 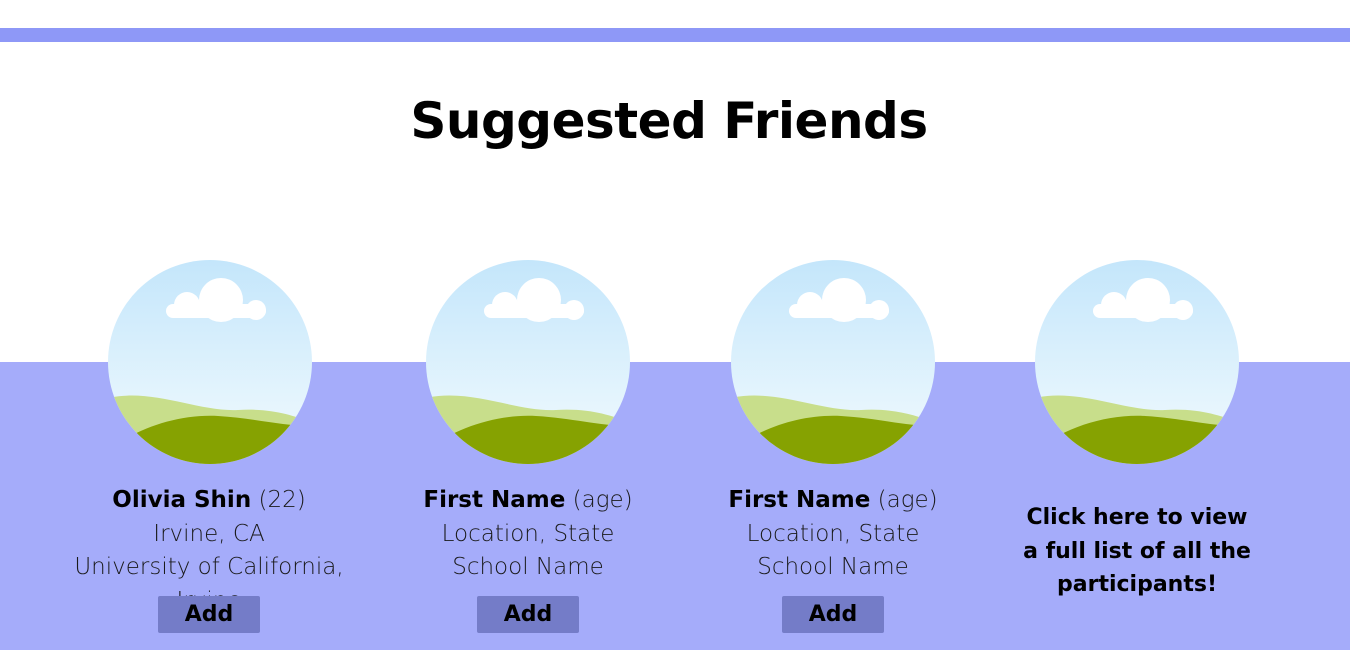 What do you see at coordinates (209, 533) in the screenshot?
I see `friend-location: Irvine, CA` at bounding box center [209, 533].